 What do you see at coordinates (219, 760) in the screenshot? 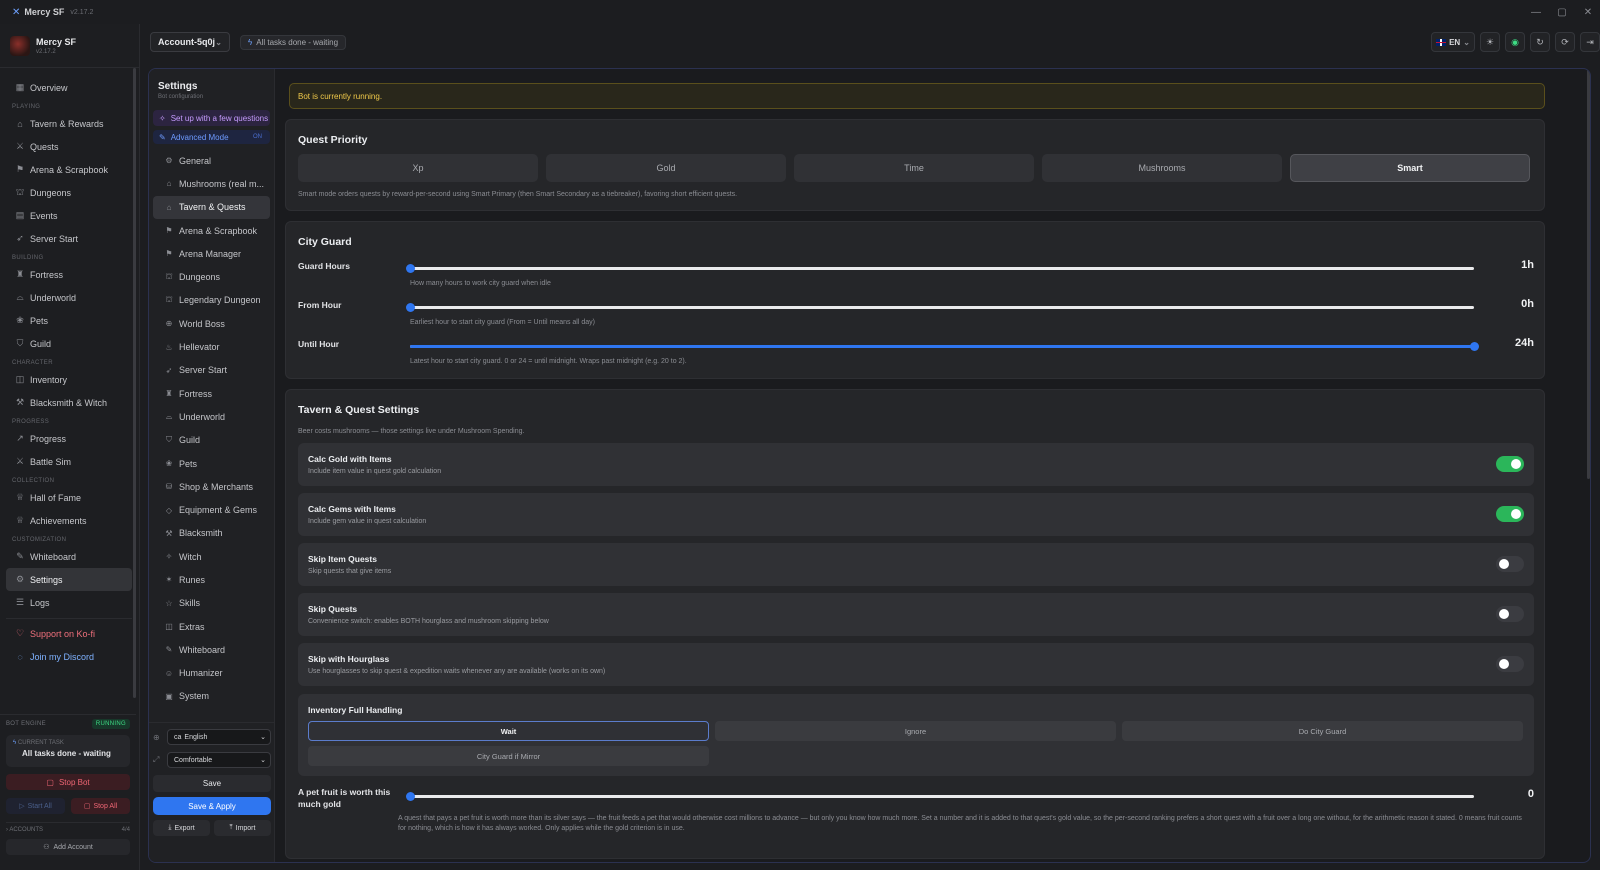
I see `density-select: Comfortable ⌄` at bounding box center [219, 760].